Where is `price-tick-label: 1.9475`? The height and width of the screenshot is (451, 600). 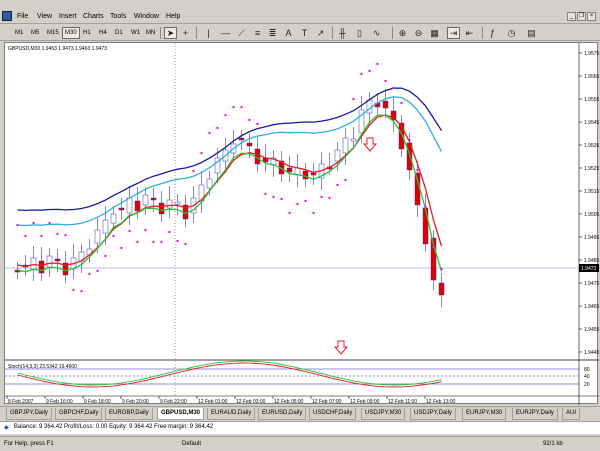 price-tick-label: 1.9475 is located at coordinates (591, 284).